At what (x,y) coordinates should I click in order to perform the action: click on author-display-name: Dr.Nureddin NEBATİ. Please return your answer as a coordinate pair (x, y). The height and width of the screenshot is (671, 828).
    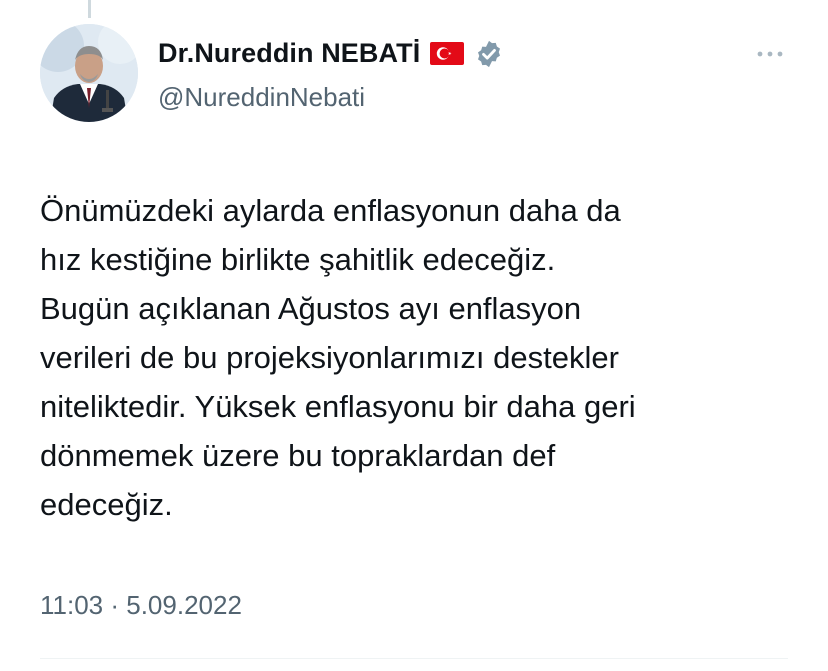
    Looking at the image, I should click on (289, 53).